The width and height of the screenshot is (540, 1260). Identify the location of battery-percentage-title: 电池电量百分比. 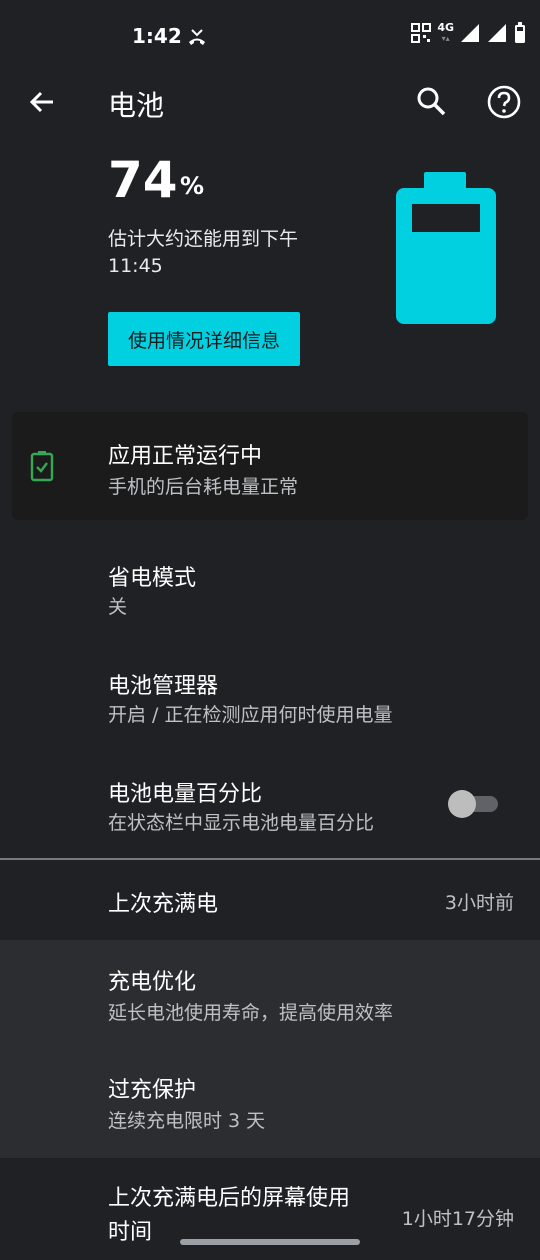
(185, 794).